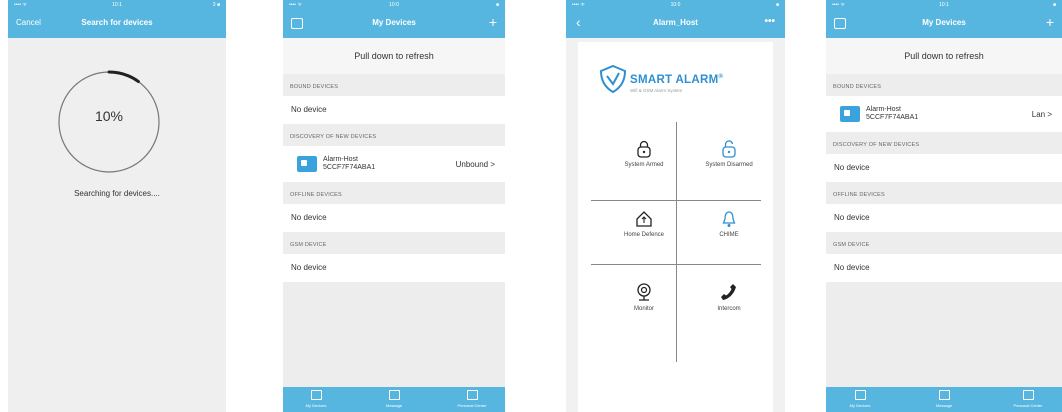 The width and height of the screenshot is (1062, 412). I want to click on device-status: Unbound >, so click(475, 164).